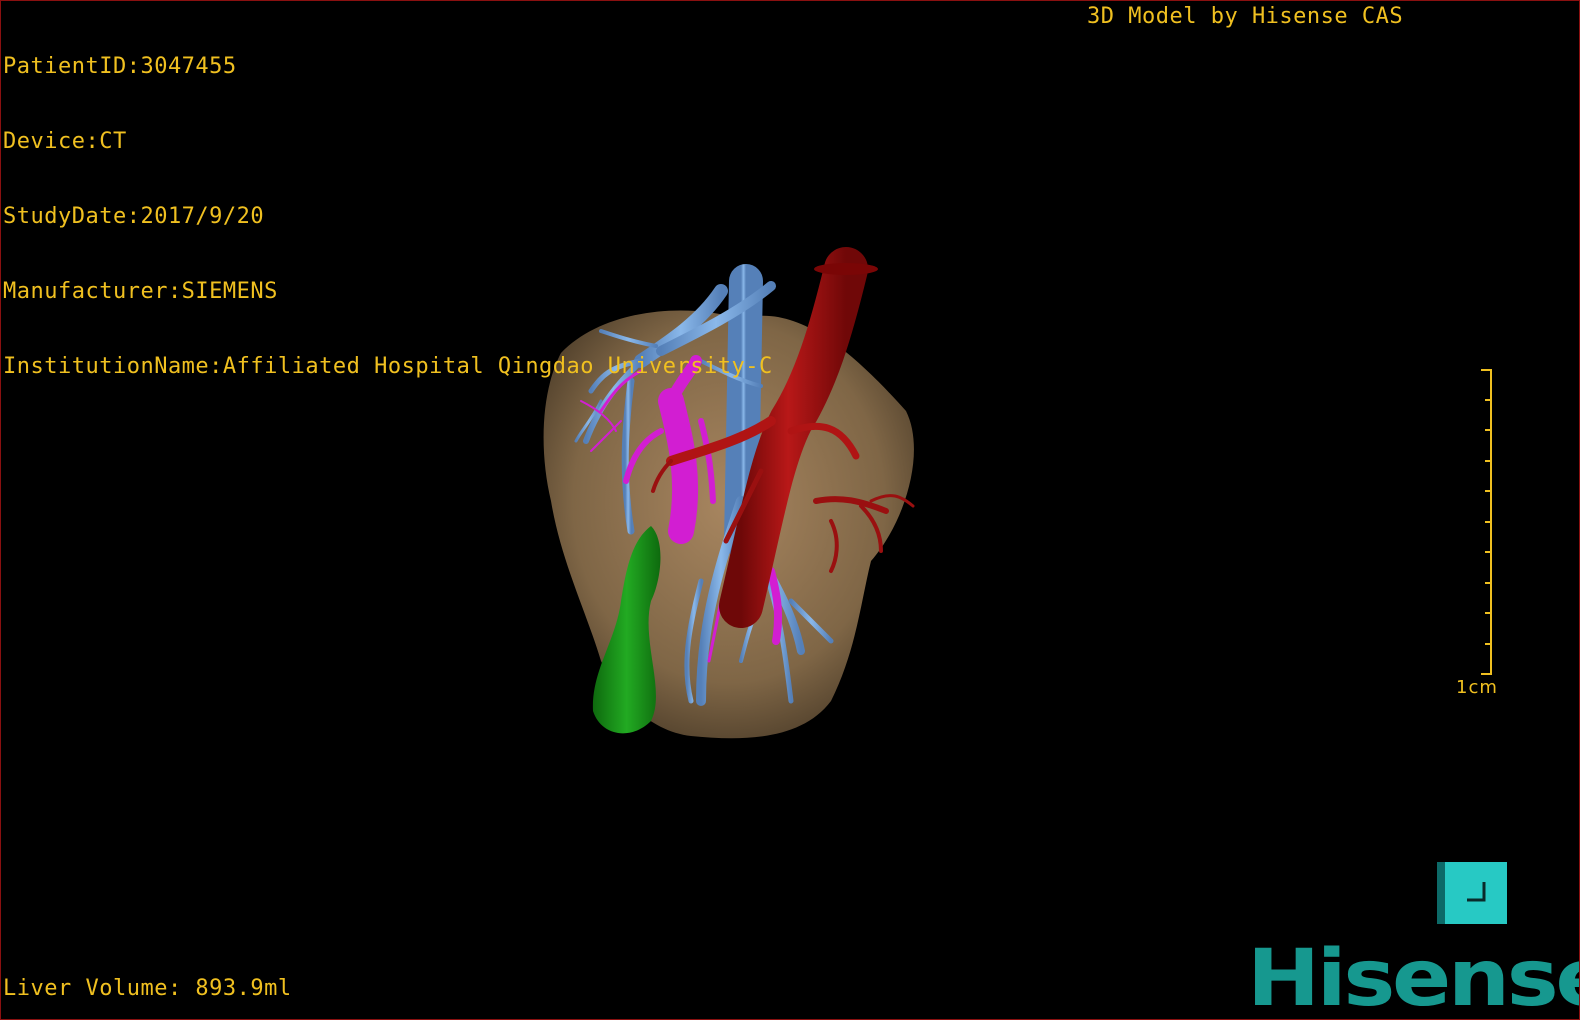 This screenshot has height=1020, width=1580. Describe the element at coordinates (1477, 687) in the screenshot. I see `scale-label: 1cm` at that location.